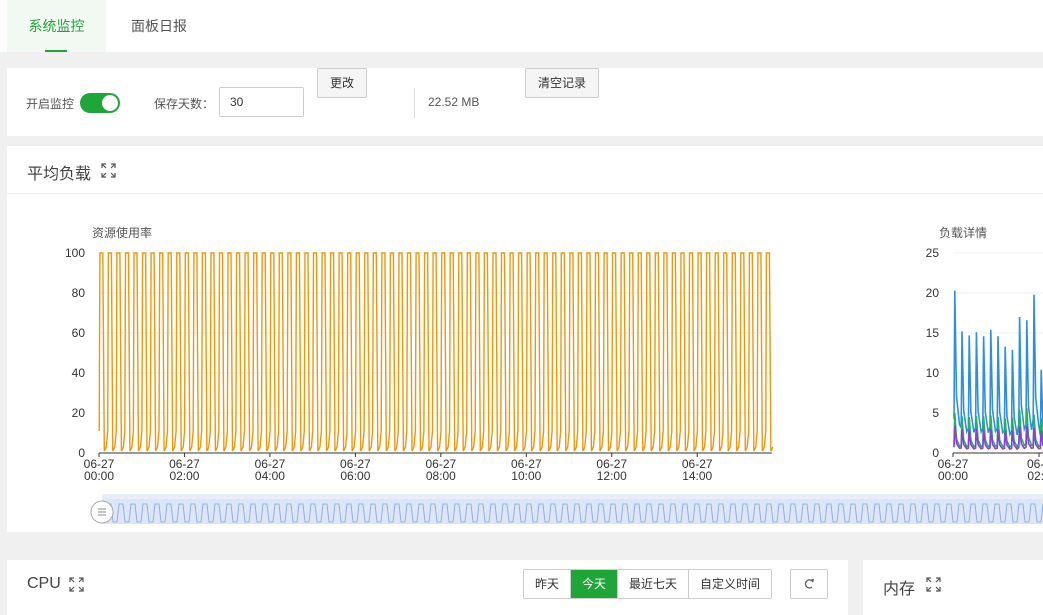  I want to click on monitor-control-bar: 开启监控 保存天数： 30 更改 22.52 MB 清空记录, so click(525, 102).